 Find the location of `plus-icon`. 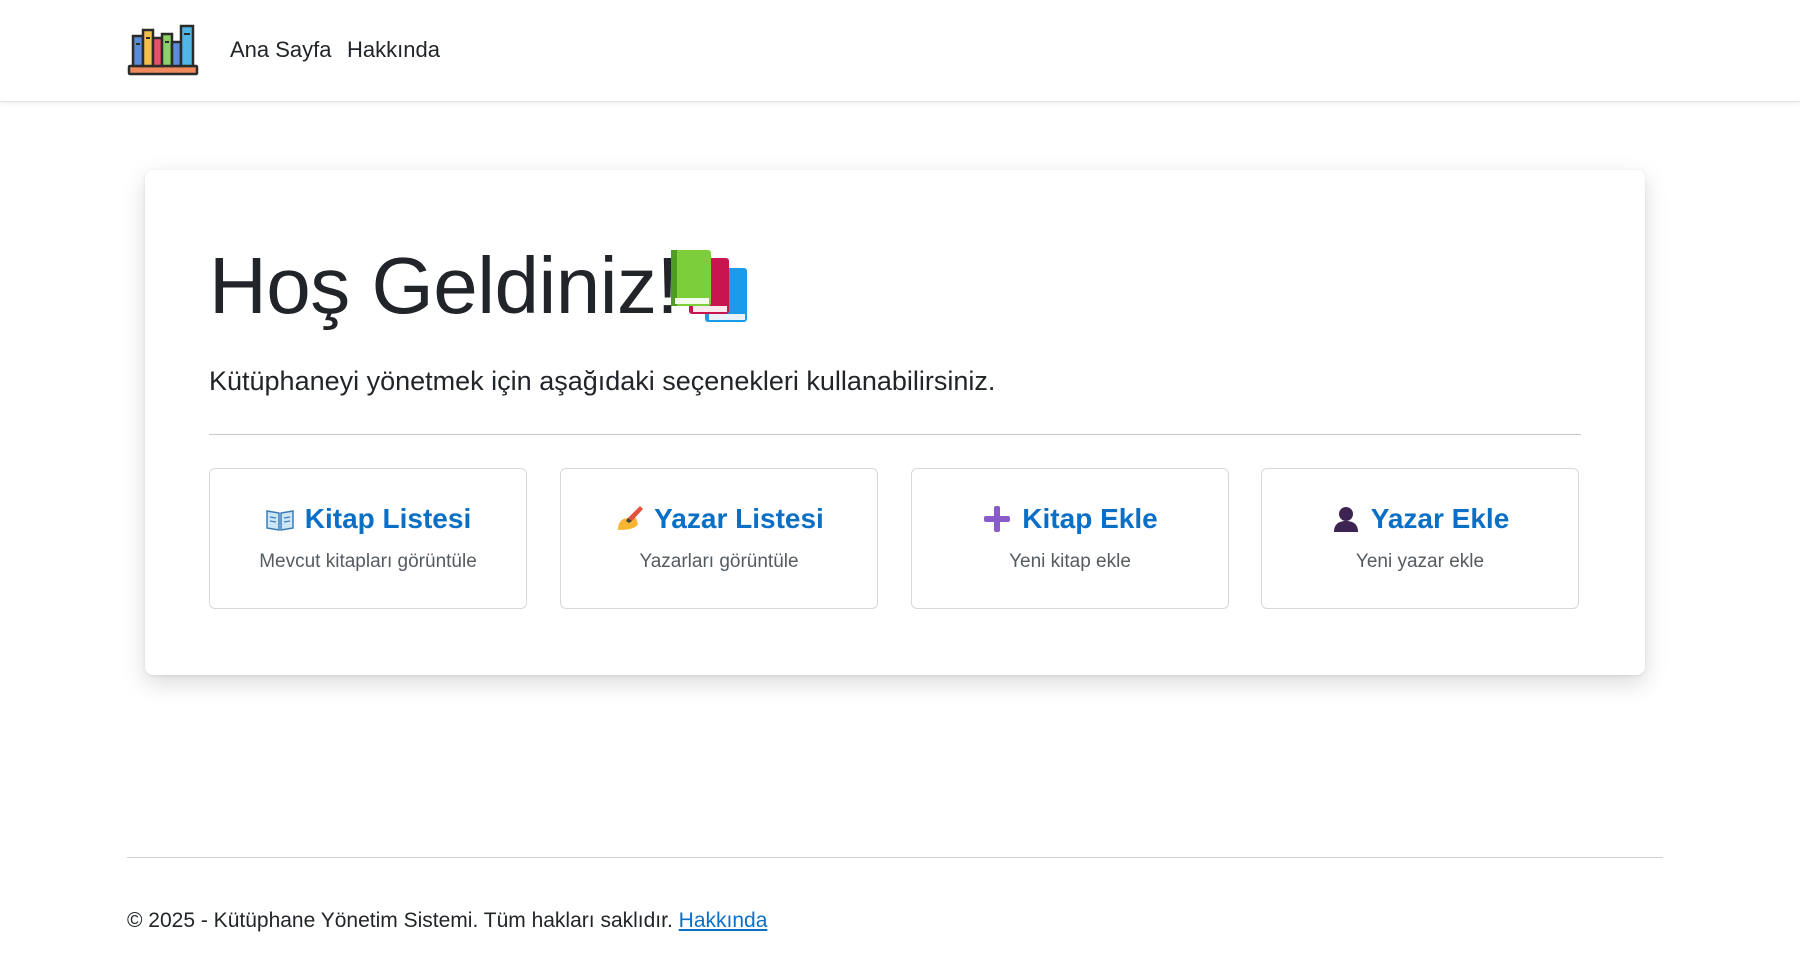

plus-icon is located at coordinates (997, 519).